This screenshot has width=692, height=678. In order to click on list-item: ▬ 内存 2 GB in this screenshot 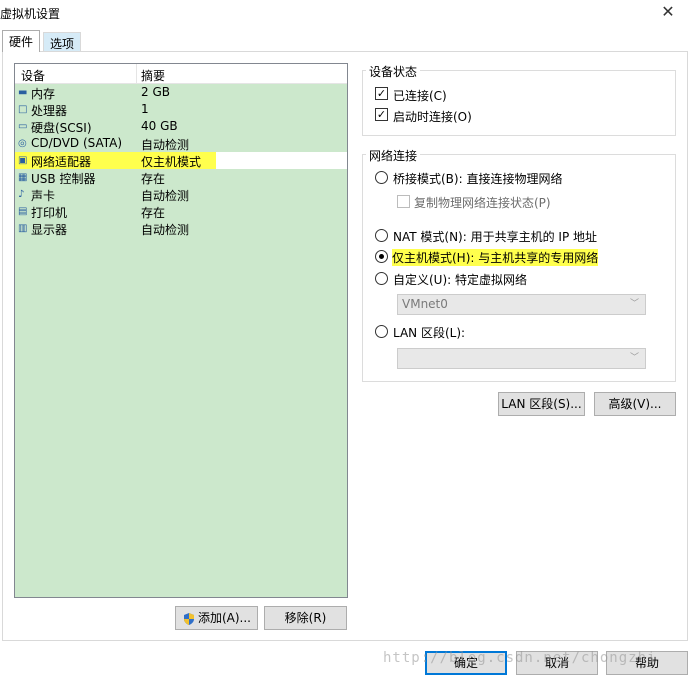, I will do `click(181, 92)`.